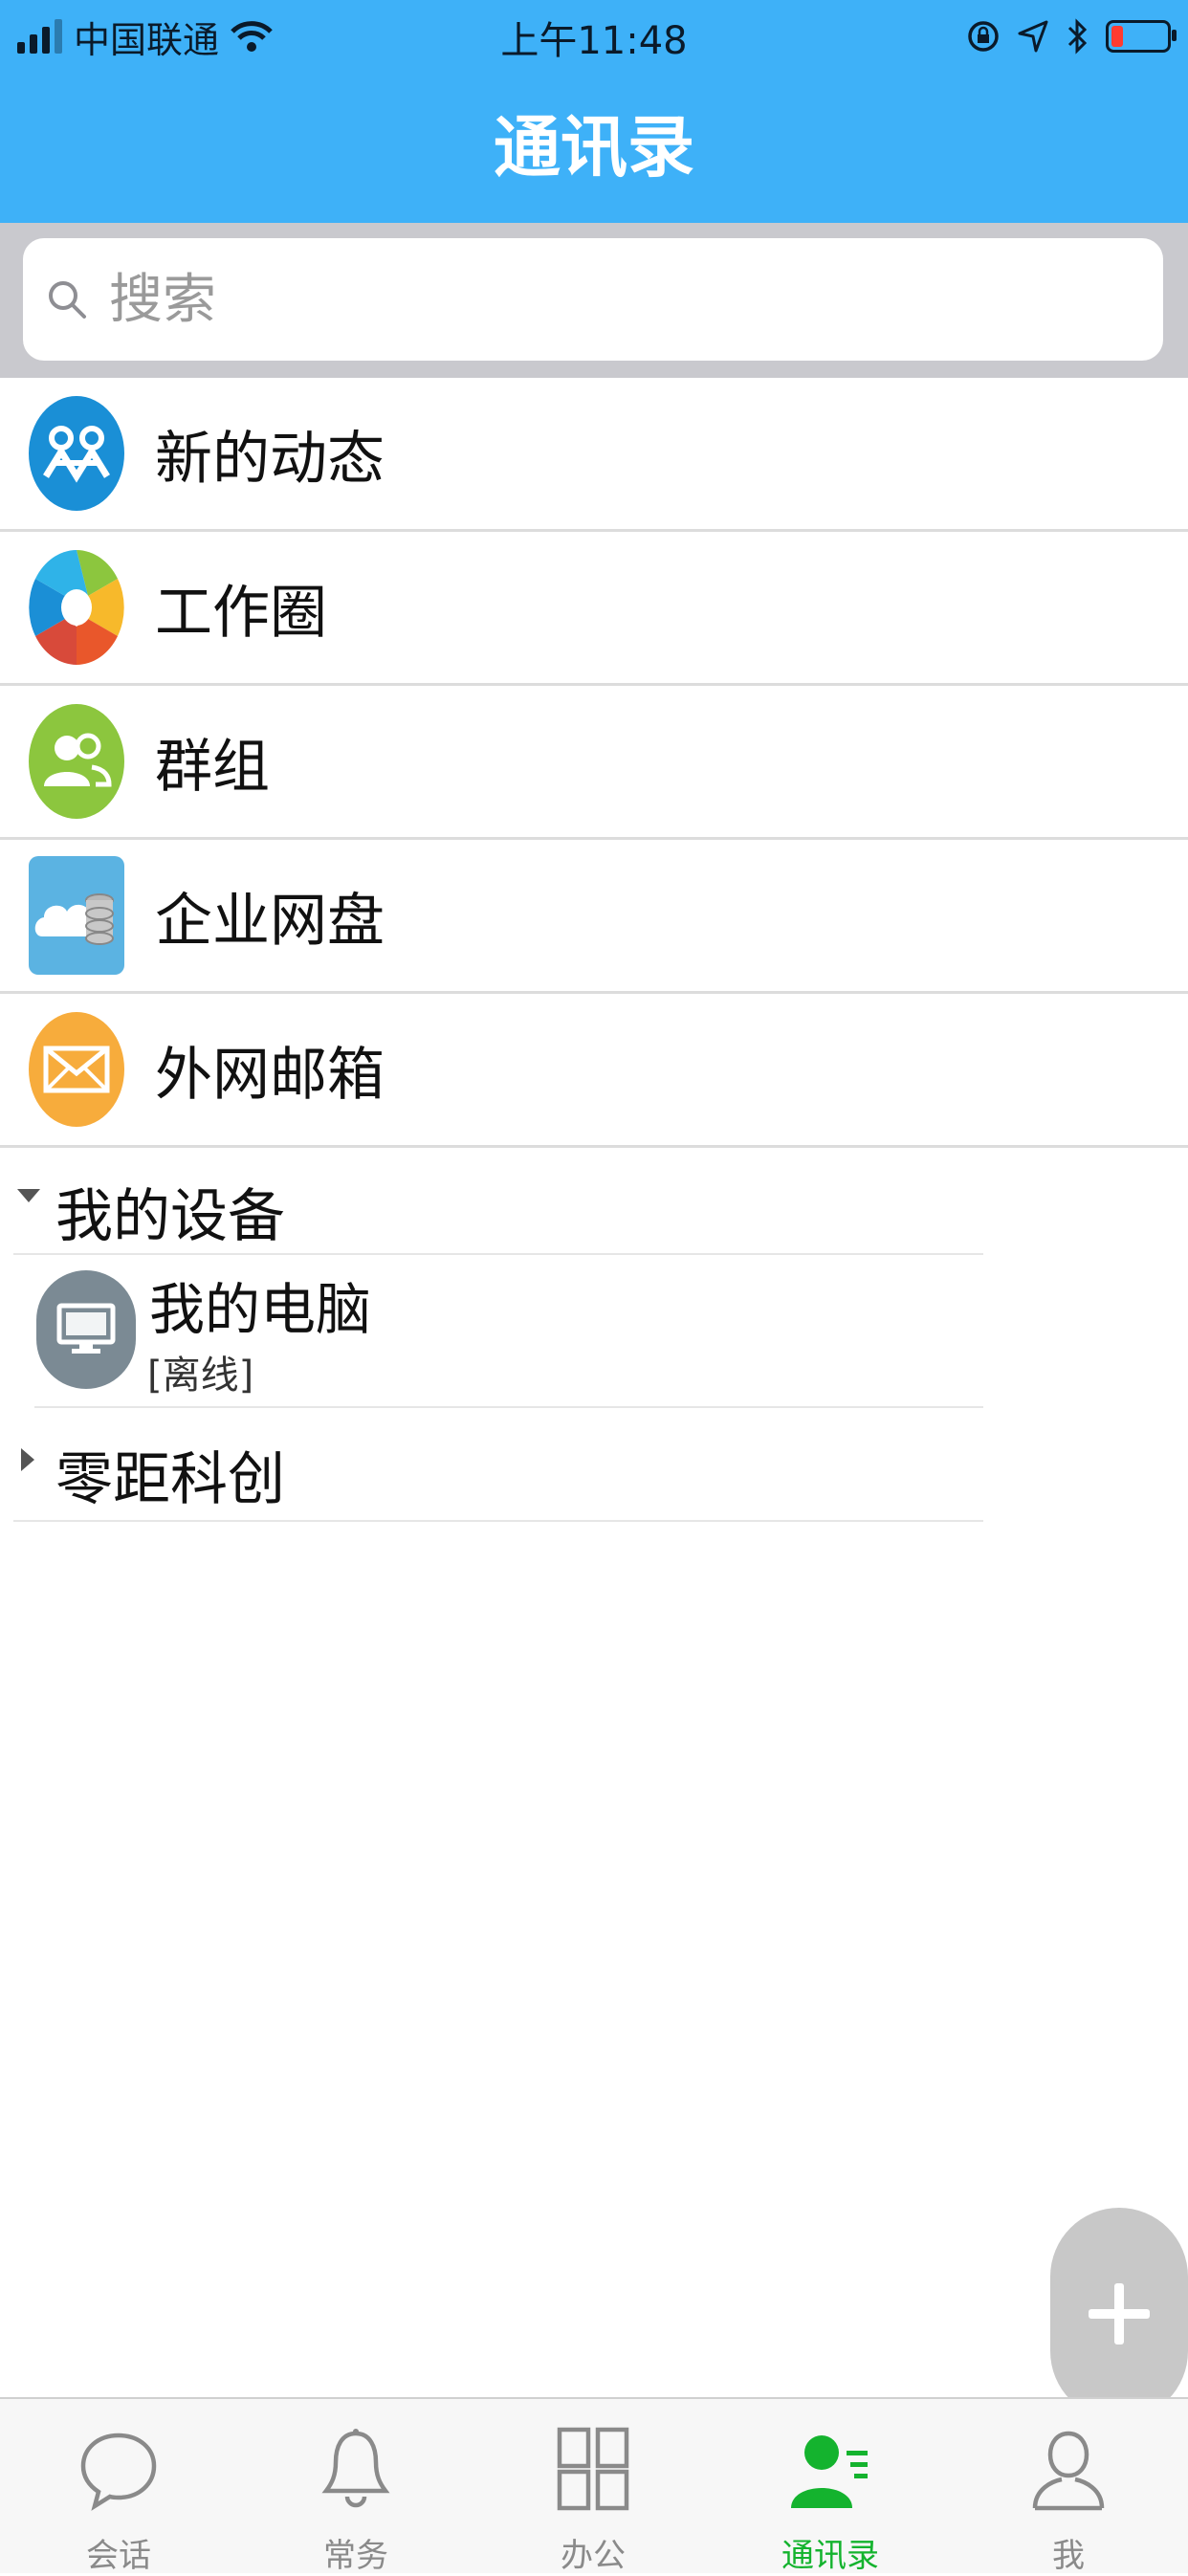  I want to click on tab-label: 常务, so click(355, 2556).